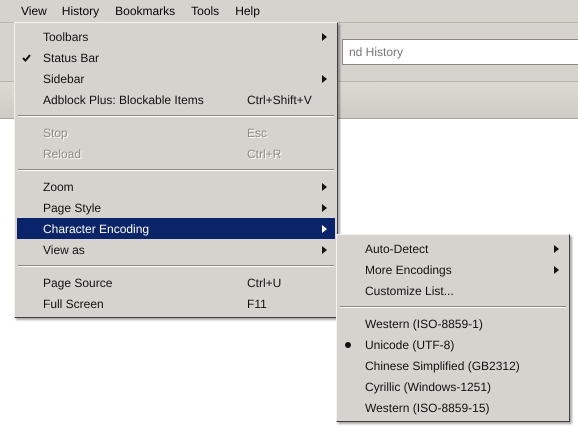 The image size is (578, 428). I want to click on menu-item: Page Source Ctrl+U, so click(176, 282).